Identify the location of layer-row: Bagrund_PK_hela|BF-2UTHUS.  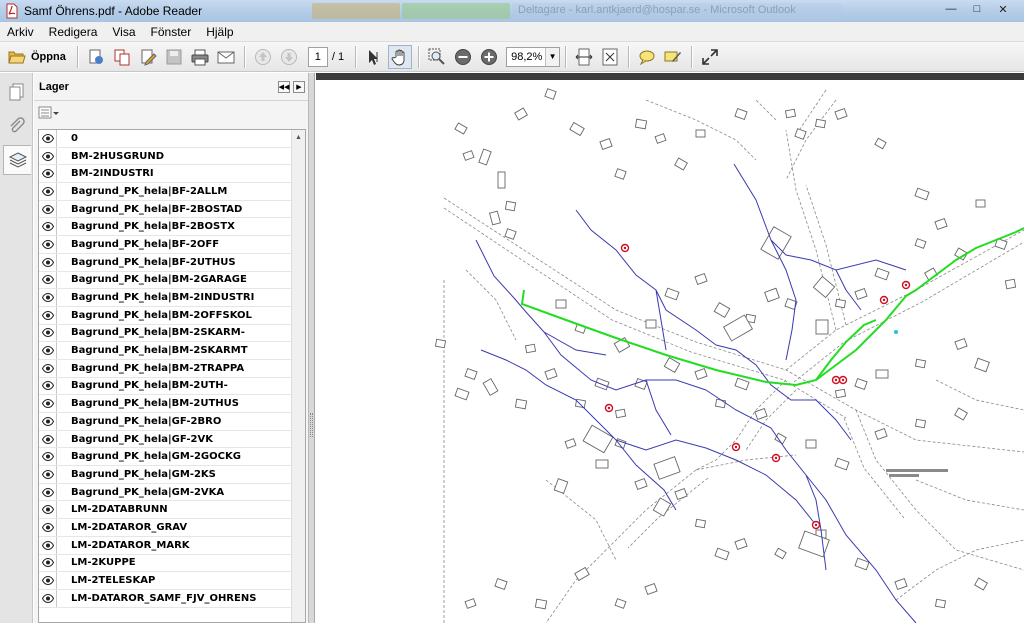
(172, 262).